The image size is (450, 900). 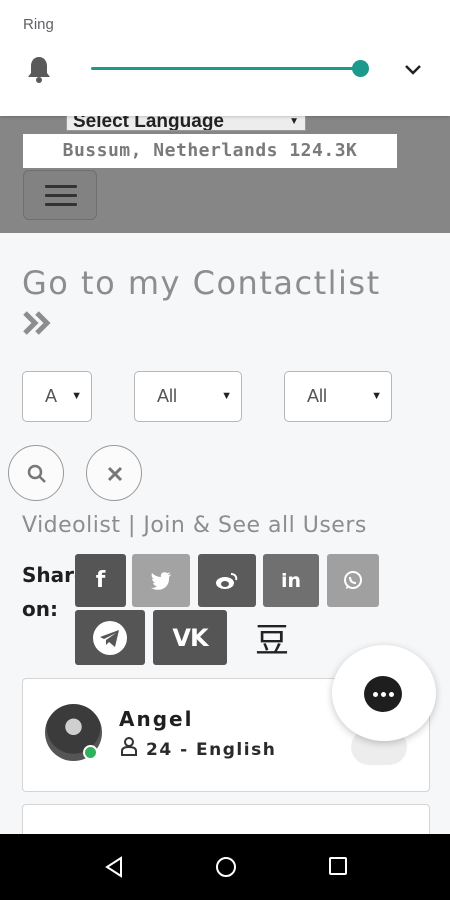 I want to click on vk-share-button: VK, so click(x=190, y=637).